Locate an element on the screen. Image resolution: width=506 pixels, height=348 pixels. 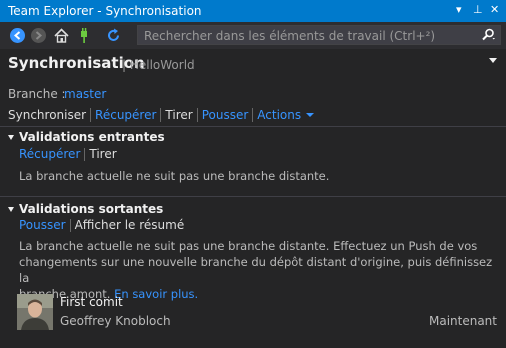
branch-link: master is located at coordinates (85, 94).